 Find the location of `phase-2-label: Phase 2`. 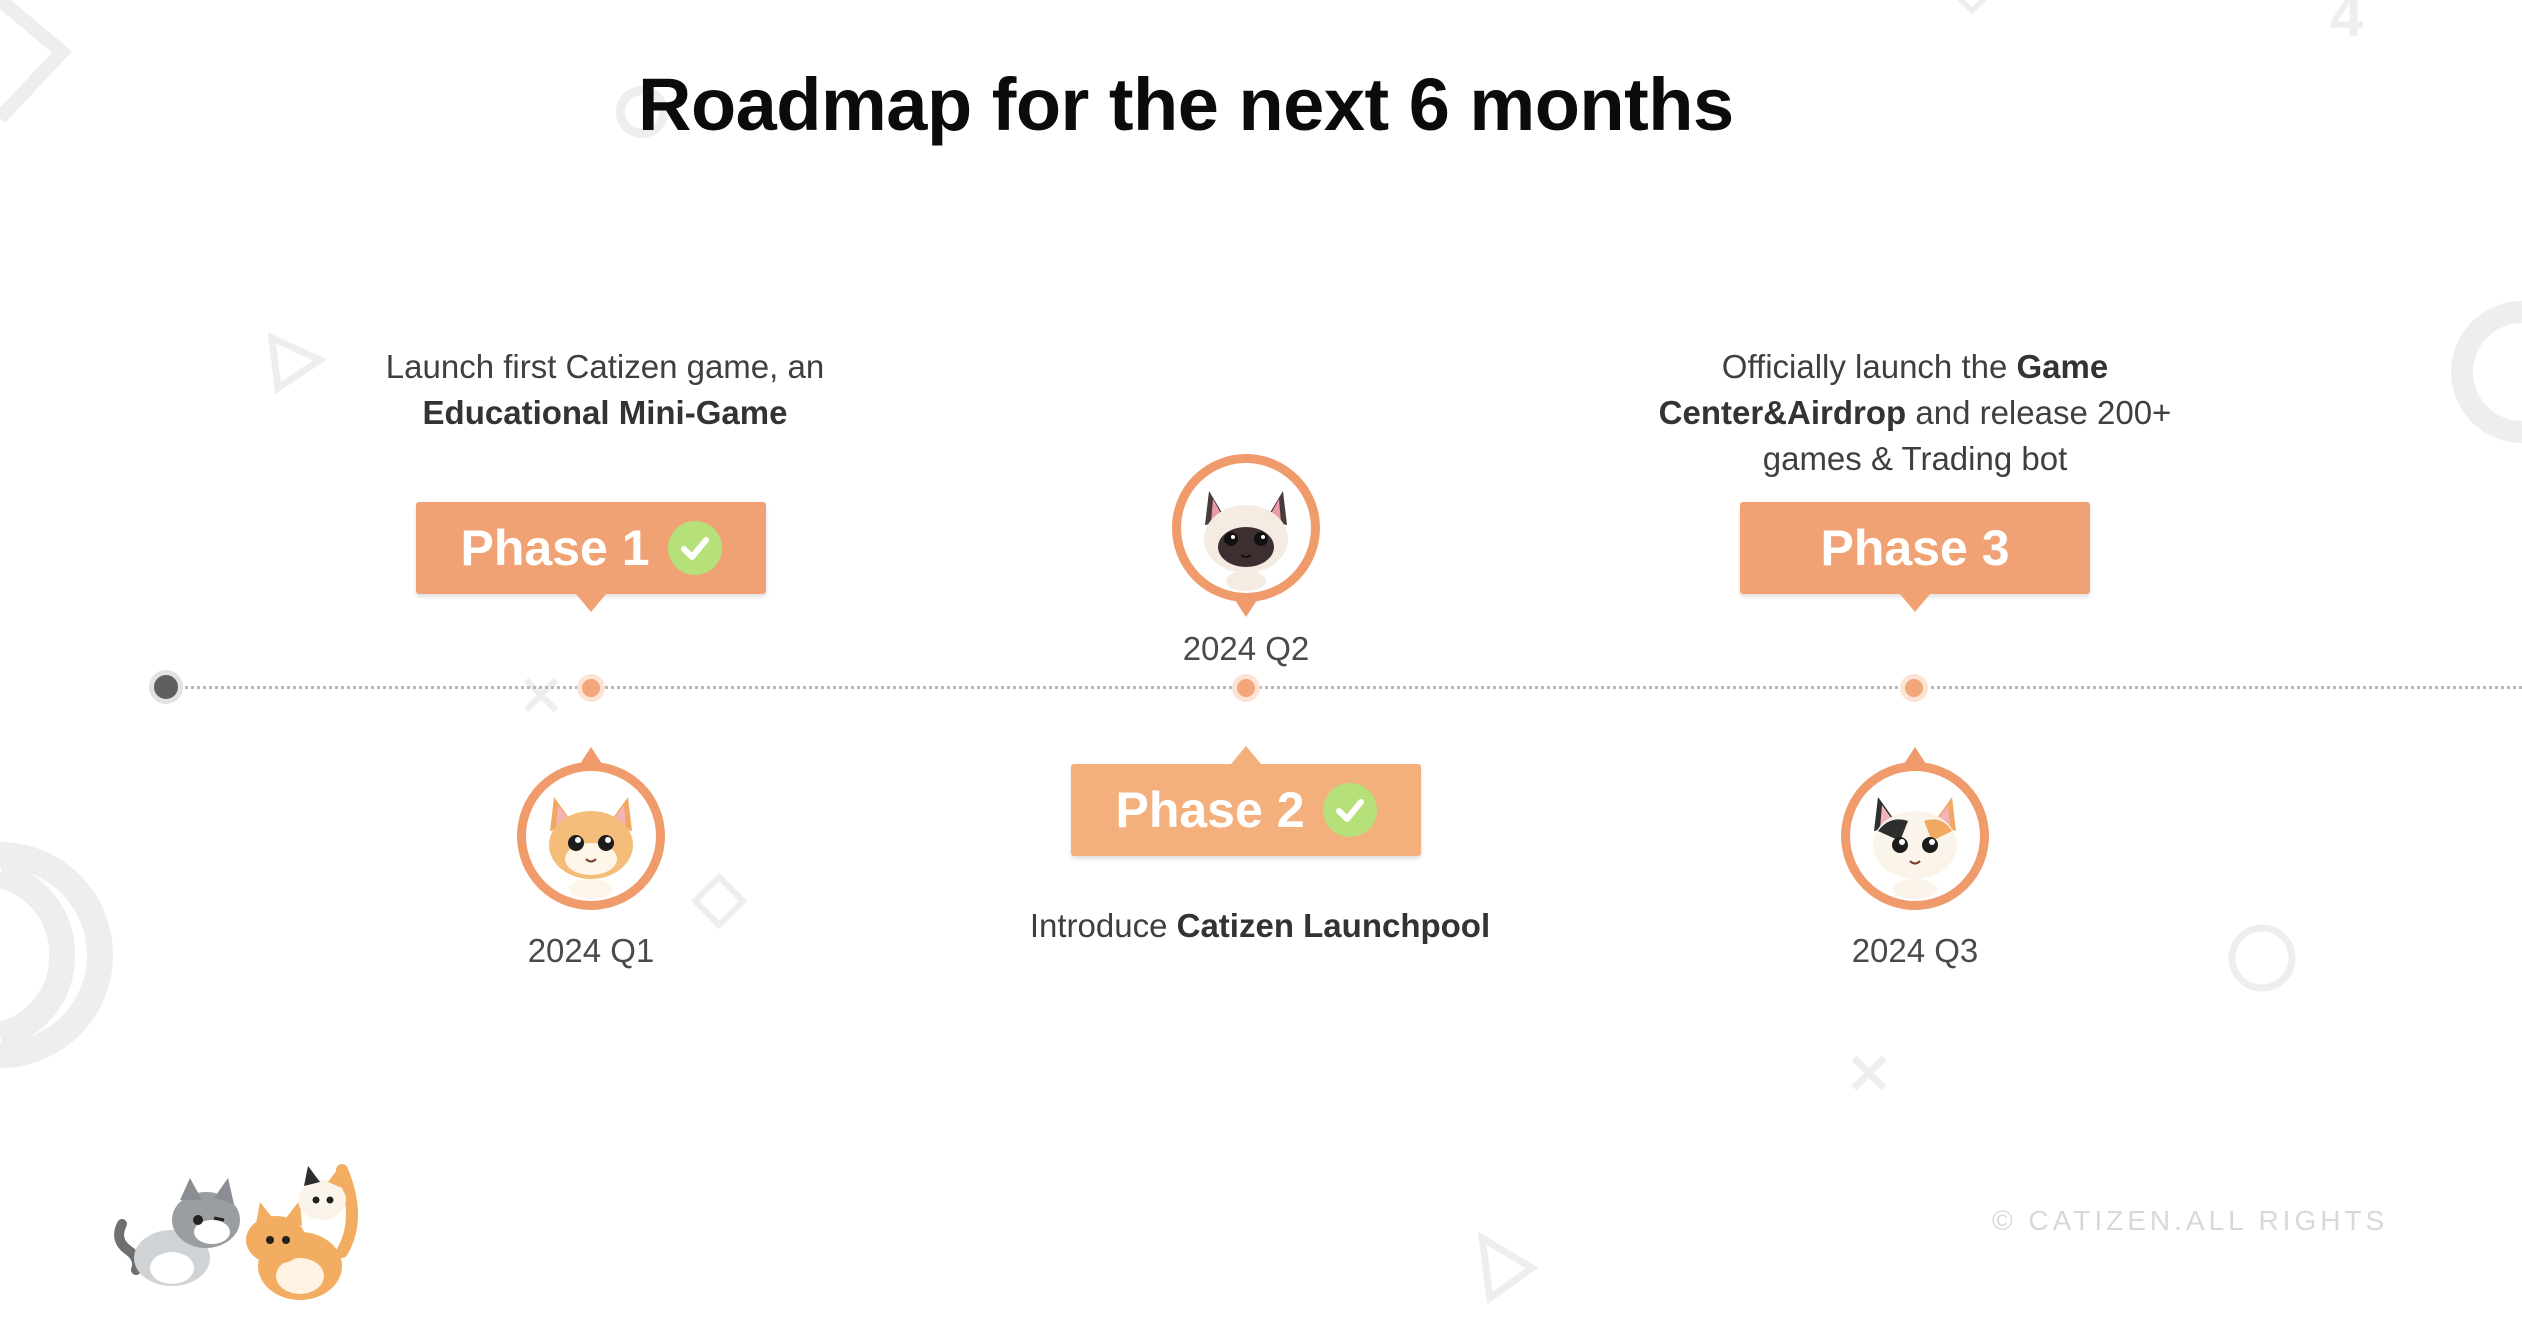

phase-2-label: Phase 2 is located at coordinates (1246, 801).